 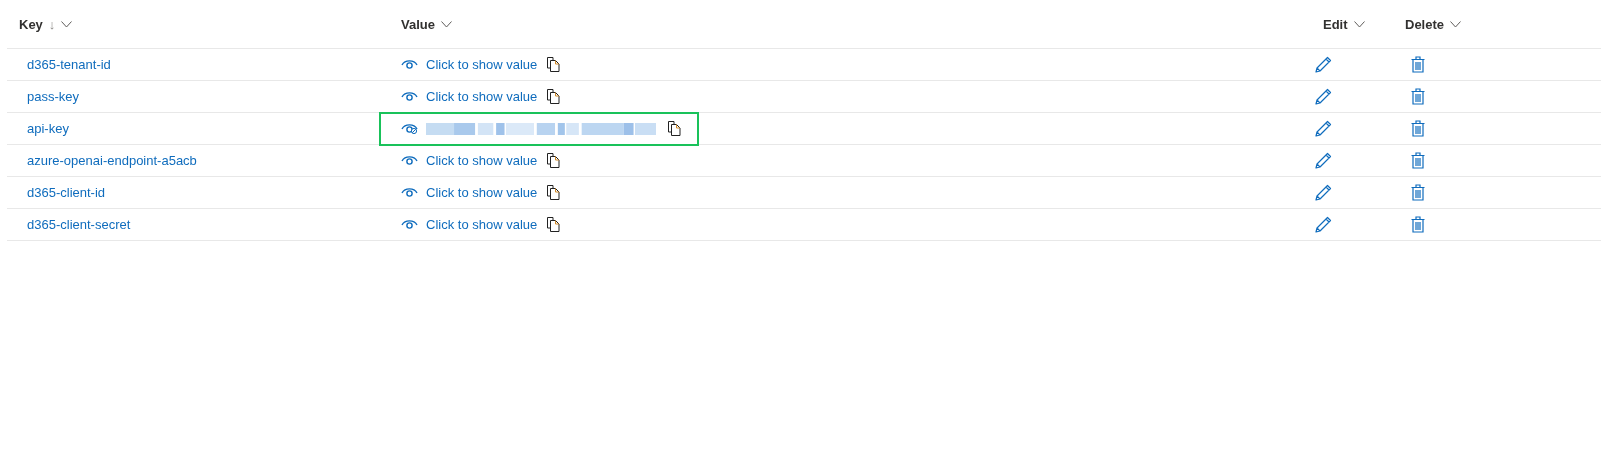 What do you see at coordinates (52, 24) in the screenshot?
I see `sort-indicator: ↓` at bounding box center [52, 24].